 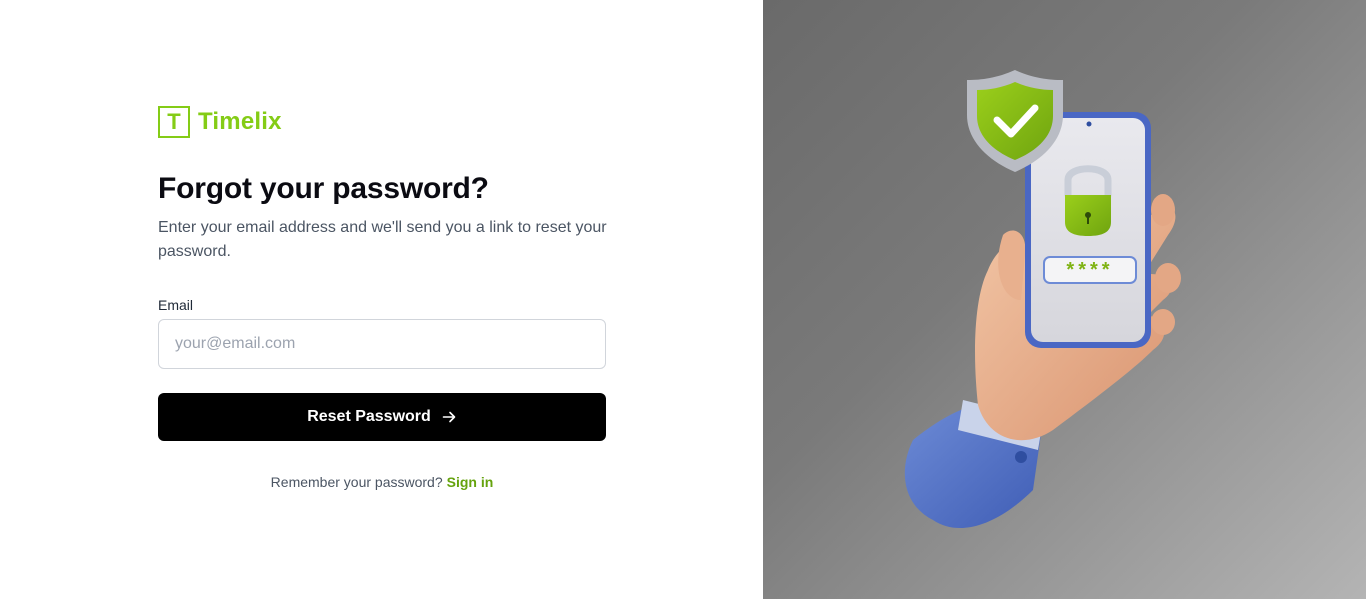 I want to click on signin-link: Sign in, so click(x=470, y=482).